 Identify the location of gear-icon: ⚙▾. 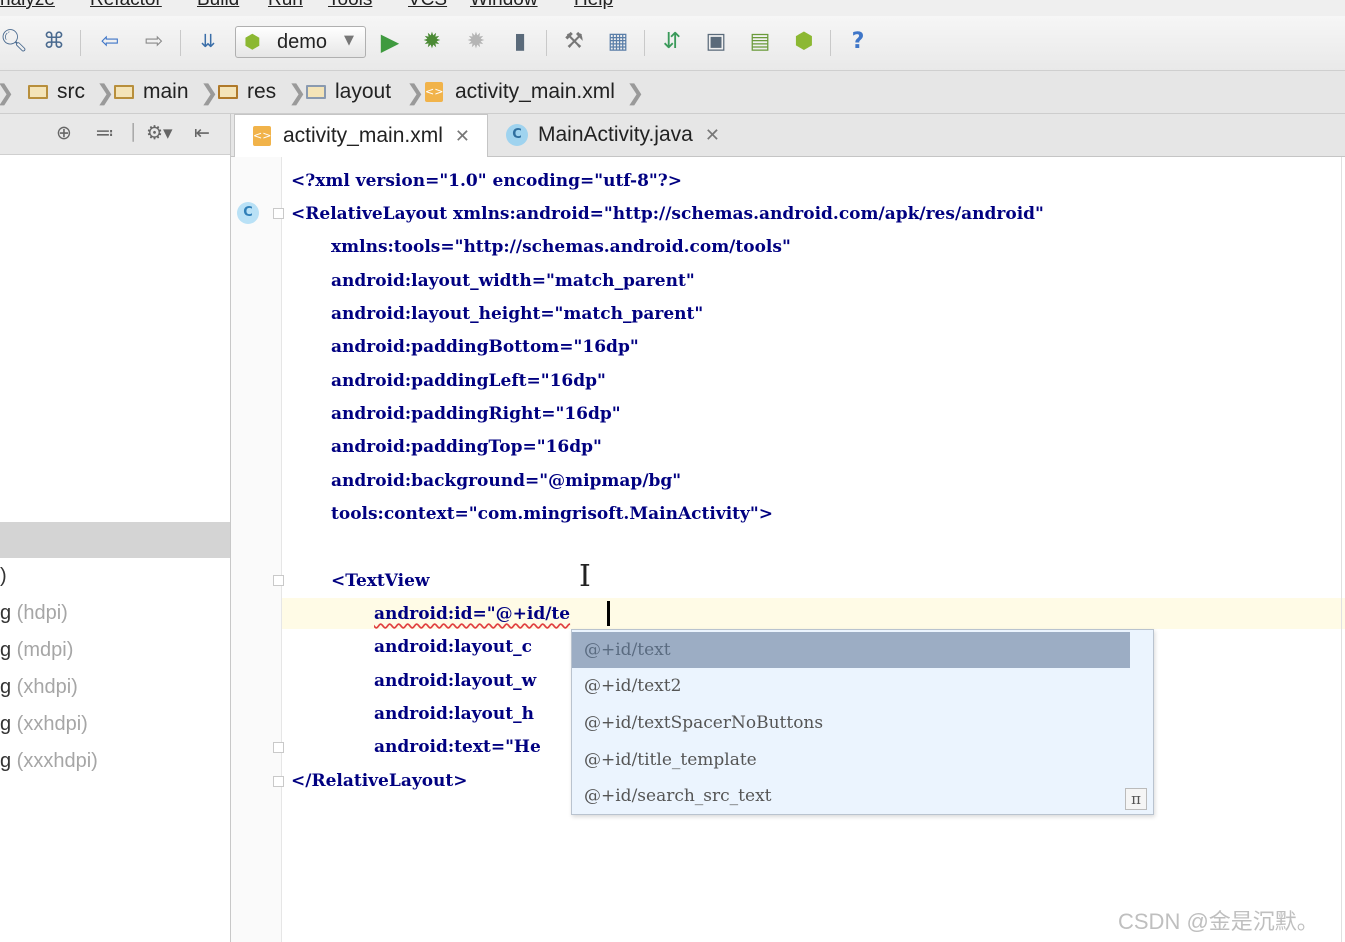
(159, 133).